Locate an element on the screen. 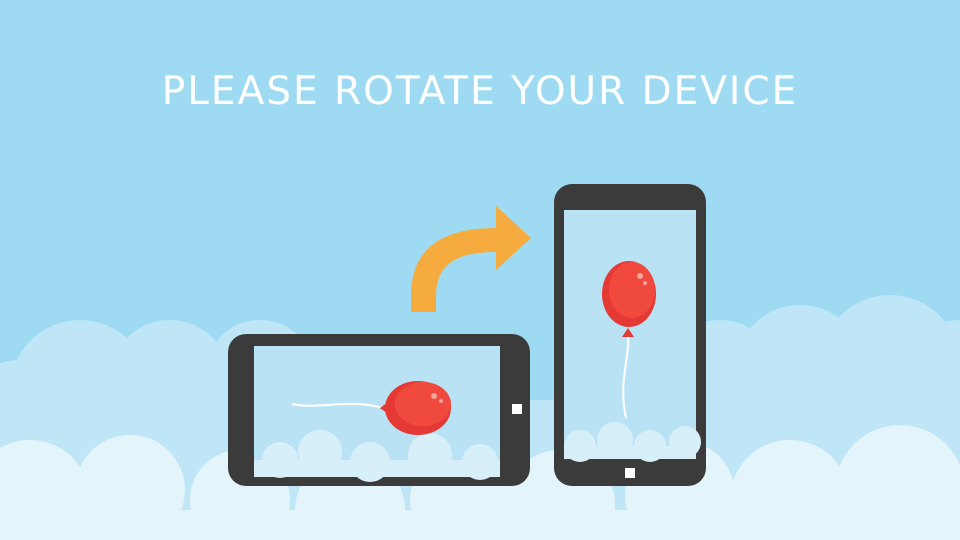 The height and width of the screenshot is (540, 960). rotate-message: PLEASE ROTATE YOUR DEVICE is located at coordinates (480, 91).